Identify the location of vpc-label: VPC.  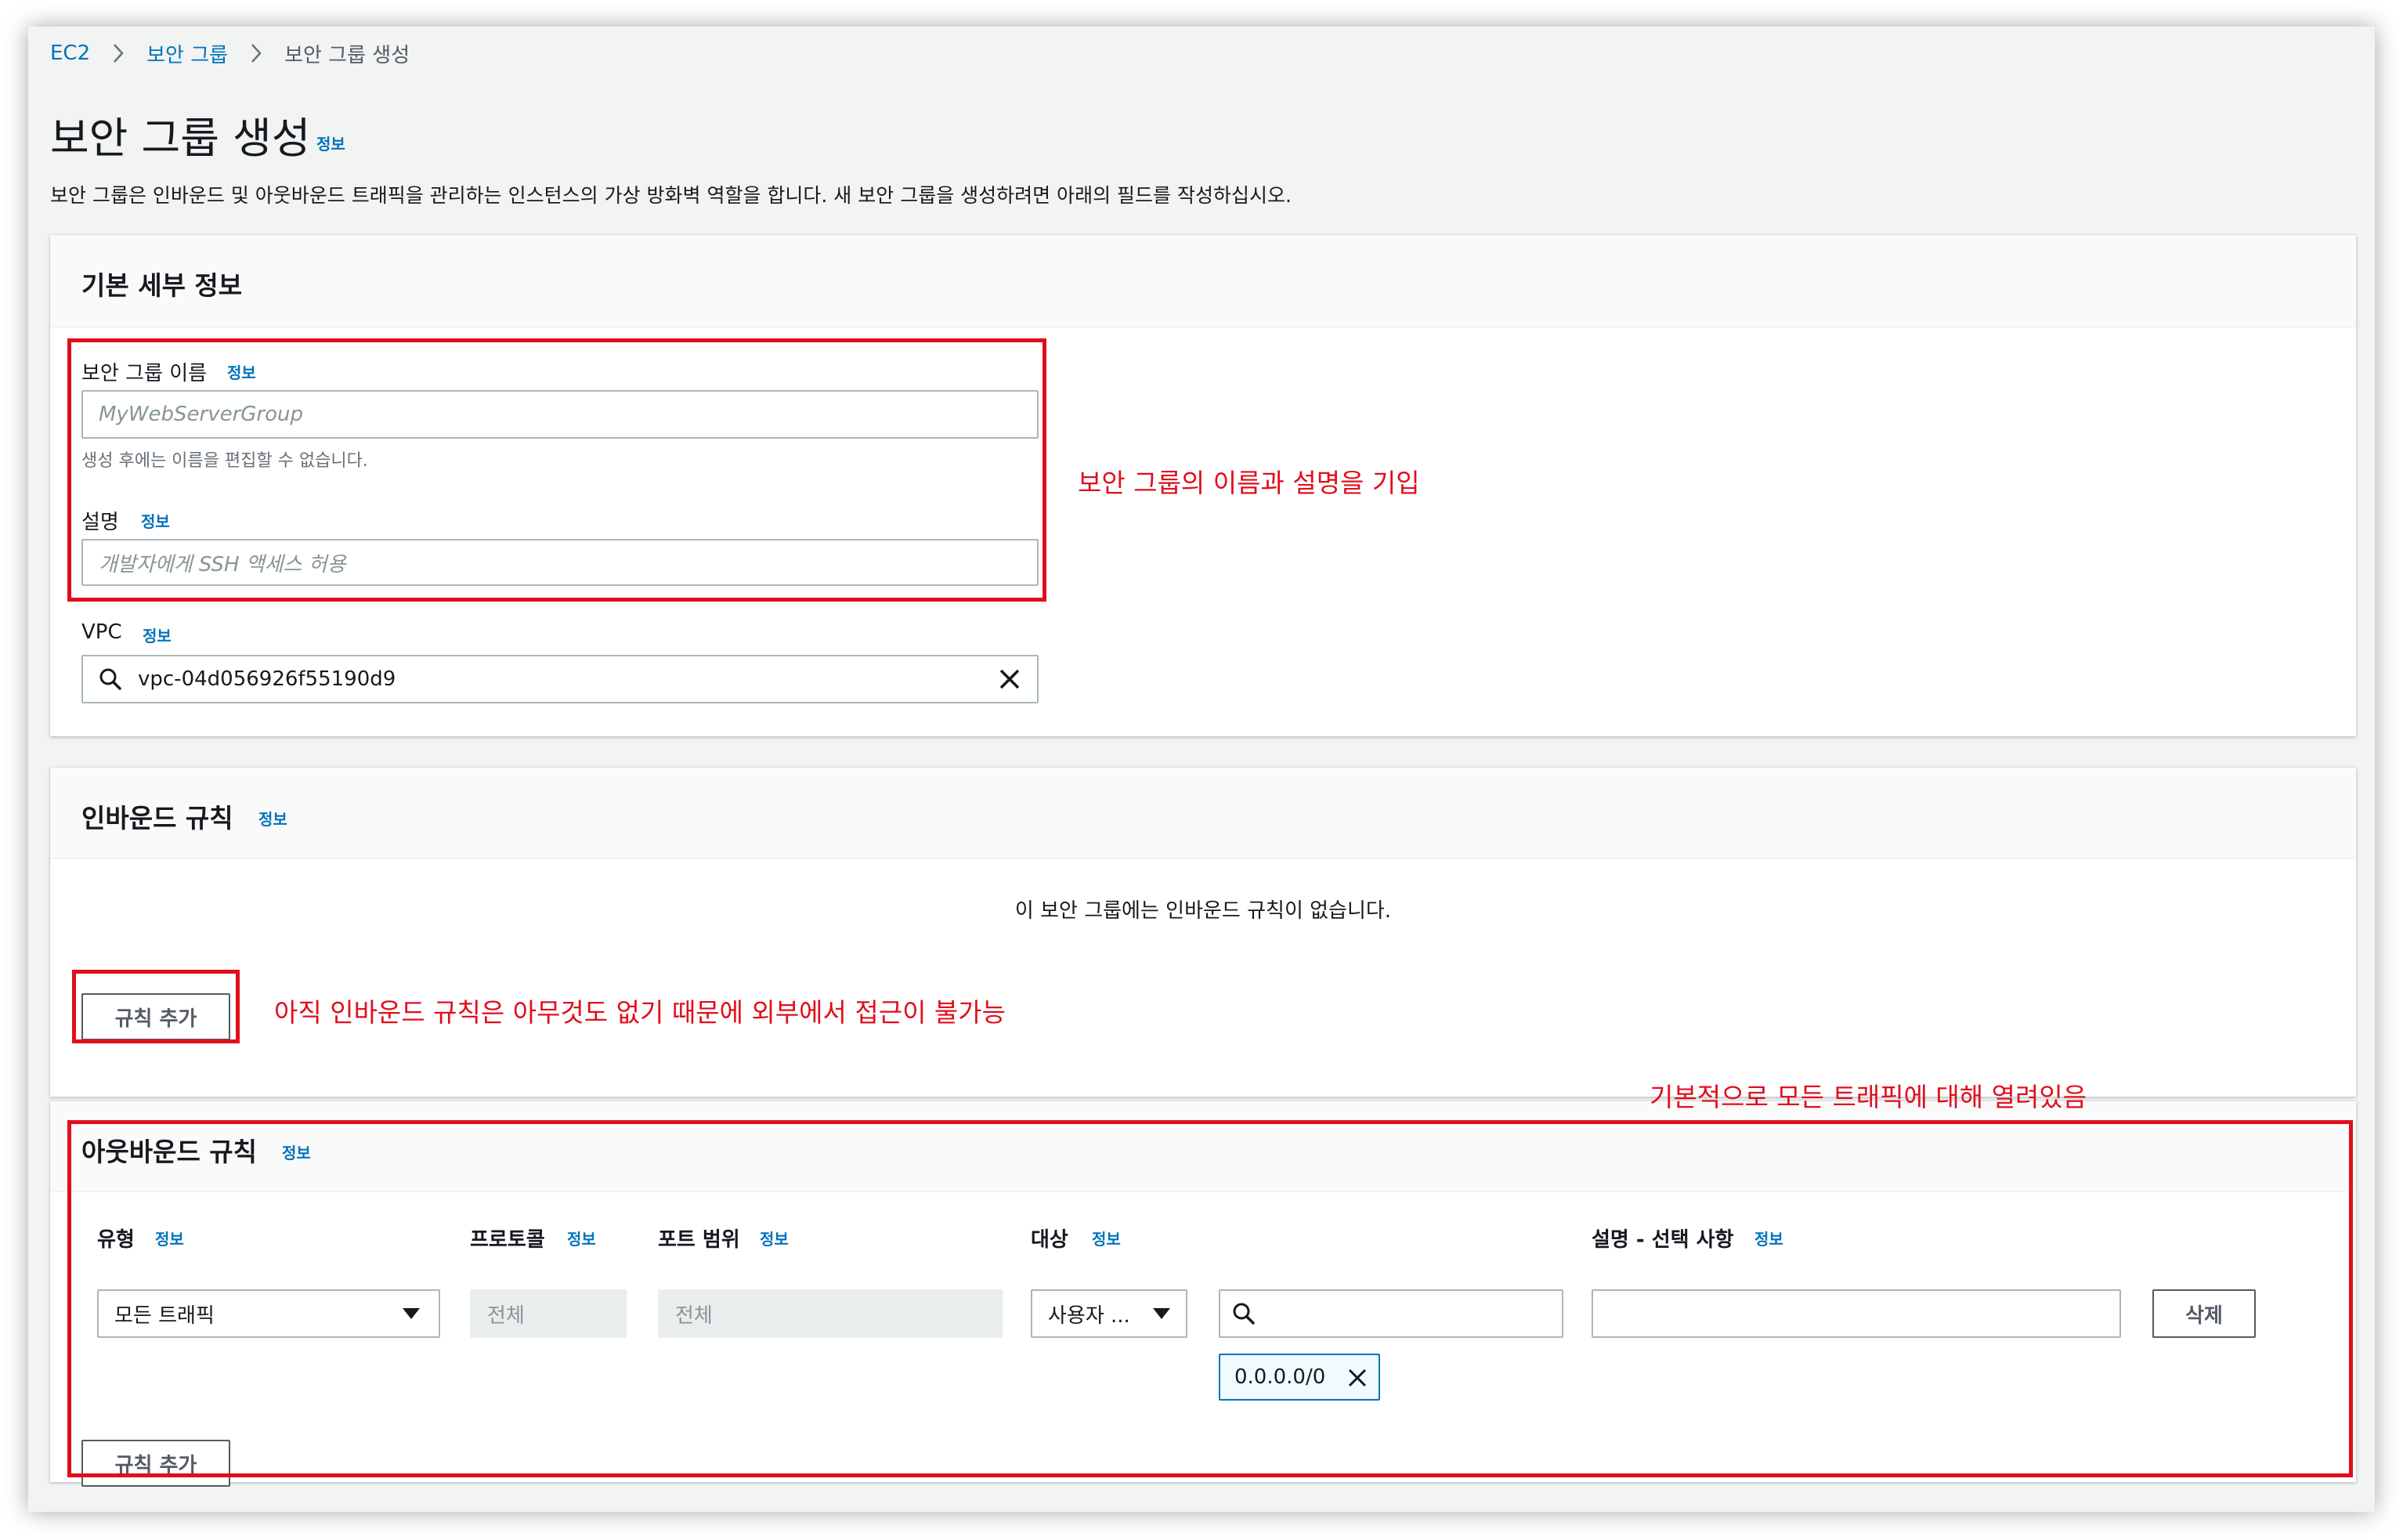
(102, 632).